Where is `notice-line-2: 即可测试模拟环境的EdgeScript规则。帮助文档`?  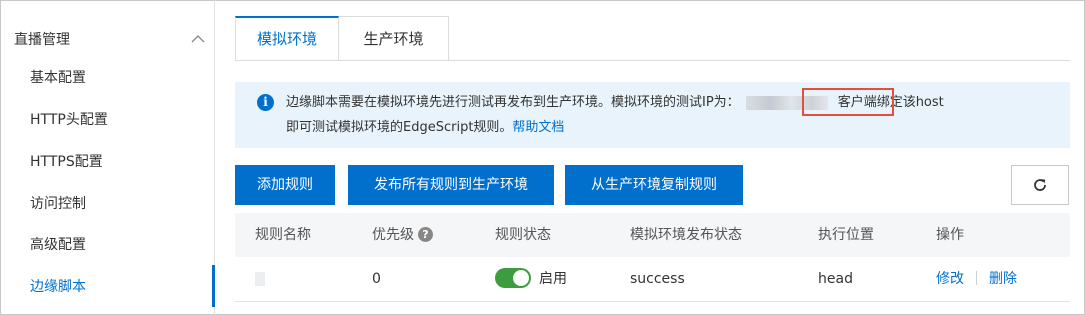 notice-line-2: 即可测试模拟环境的EdgeScript规则。帮助文档 is located at coordinates (425, 128).